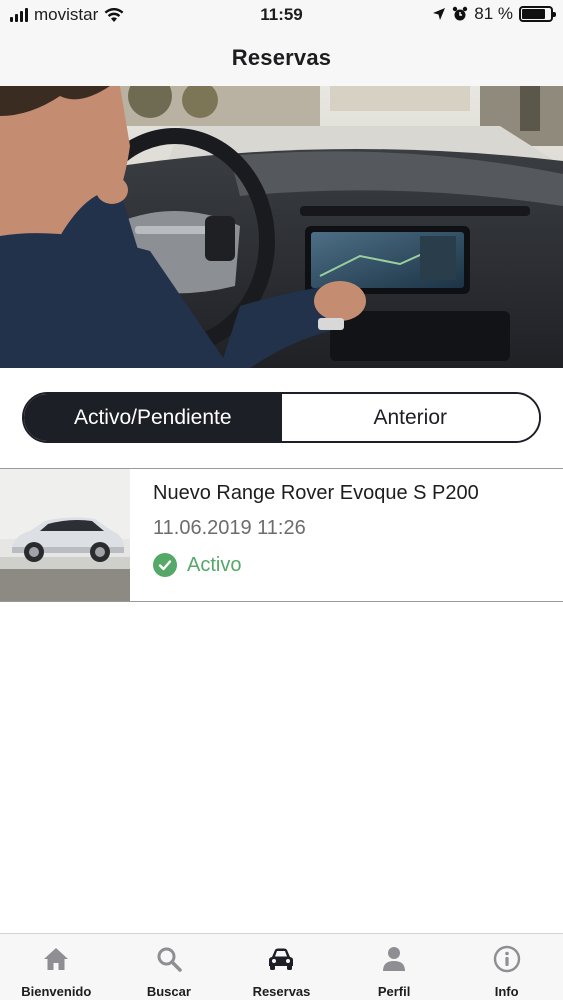 The width and height of the screenshot is (563, 1000). I want to click on battery-fill, so click(533, 14).